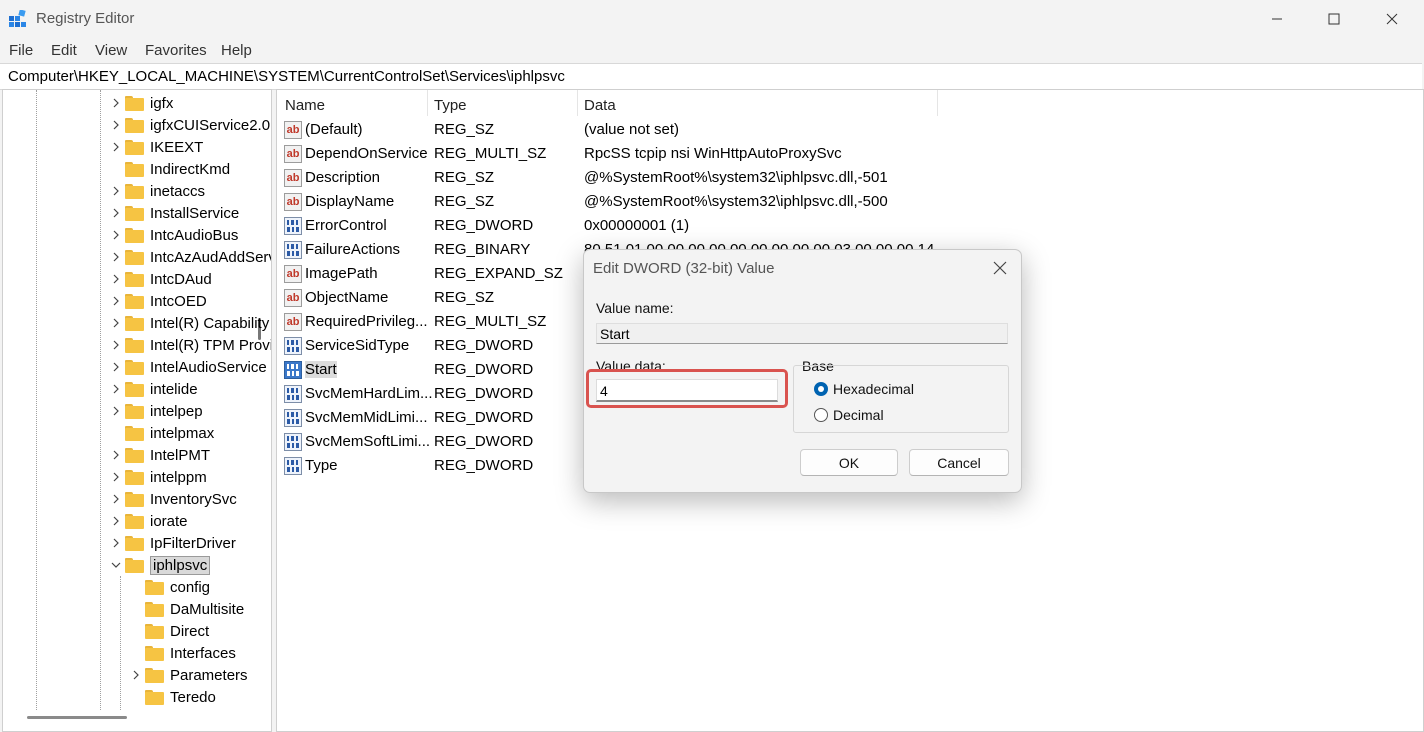  Describe the element at coordinates (116, 565) in the screenshot. I see `chevron-down-icon` at that location.